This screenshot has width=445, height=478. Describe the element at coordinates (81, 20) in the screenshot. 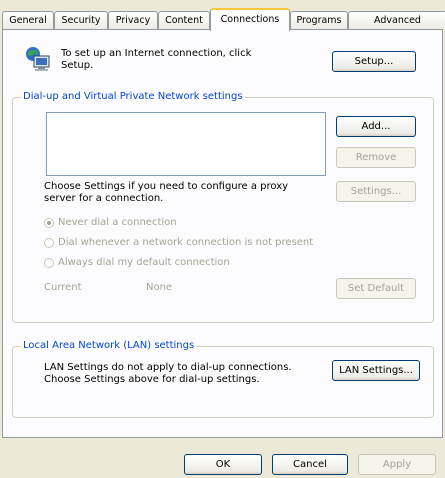

I see `tab-security: Security` at that location.